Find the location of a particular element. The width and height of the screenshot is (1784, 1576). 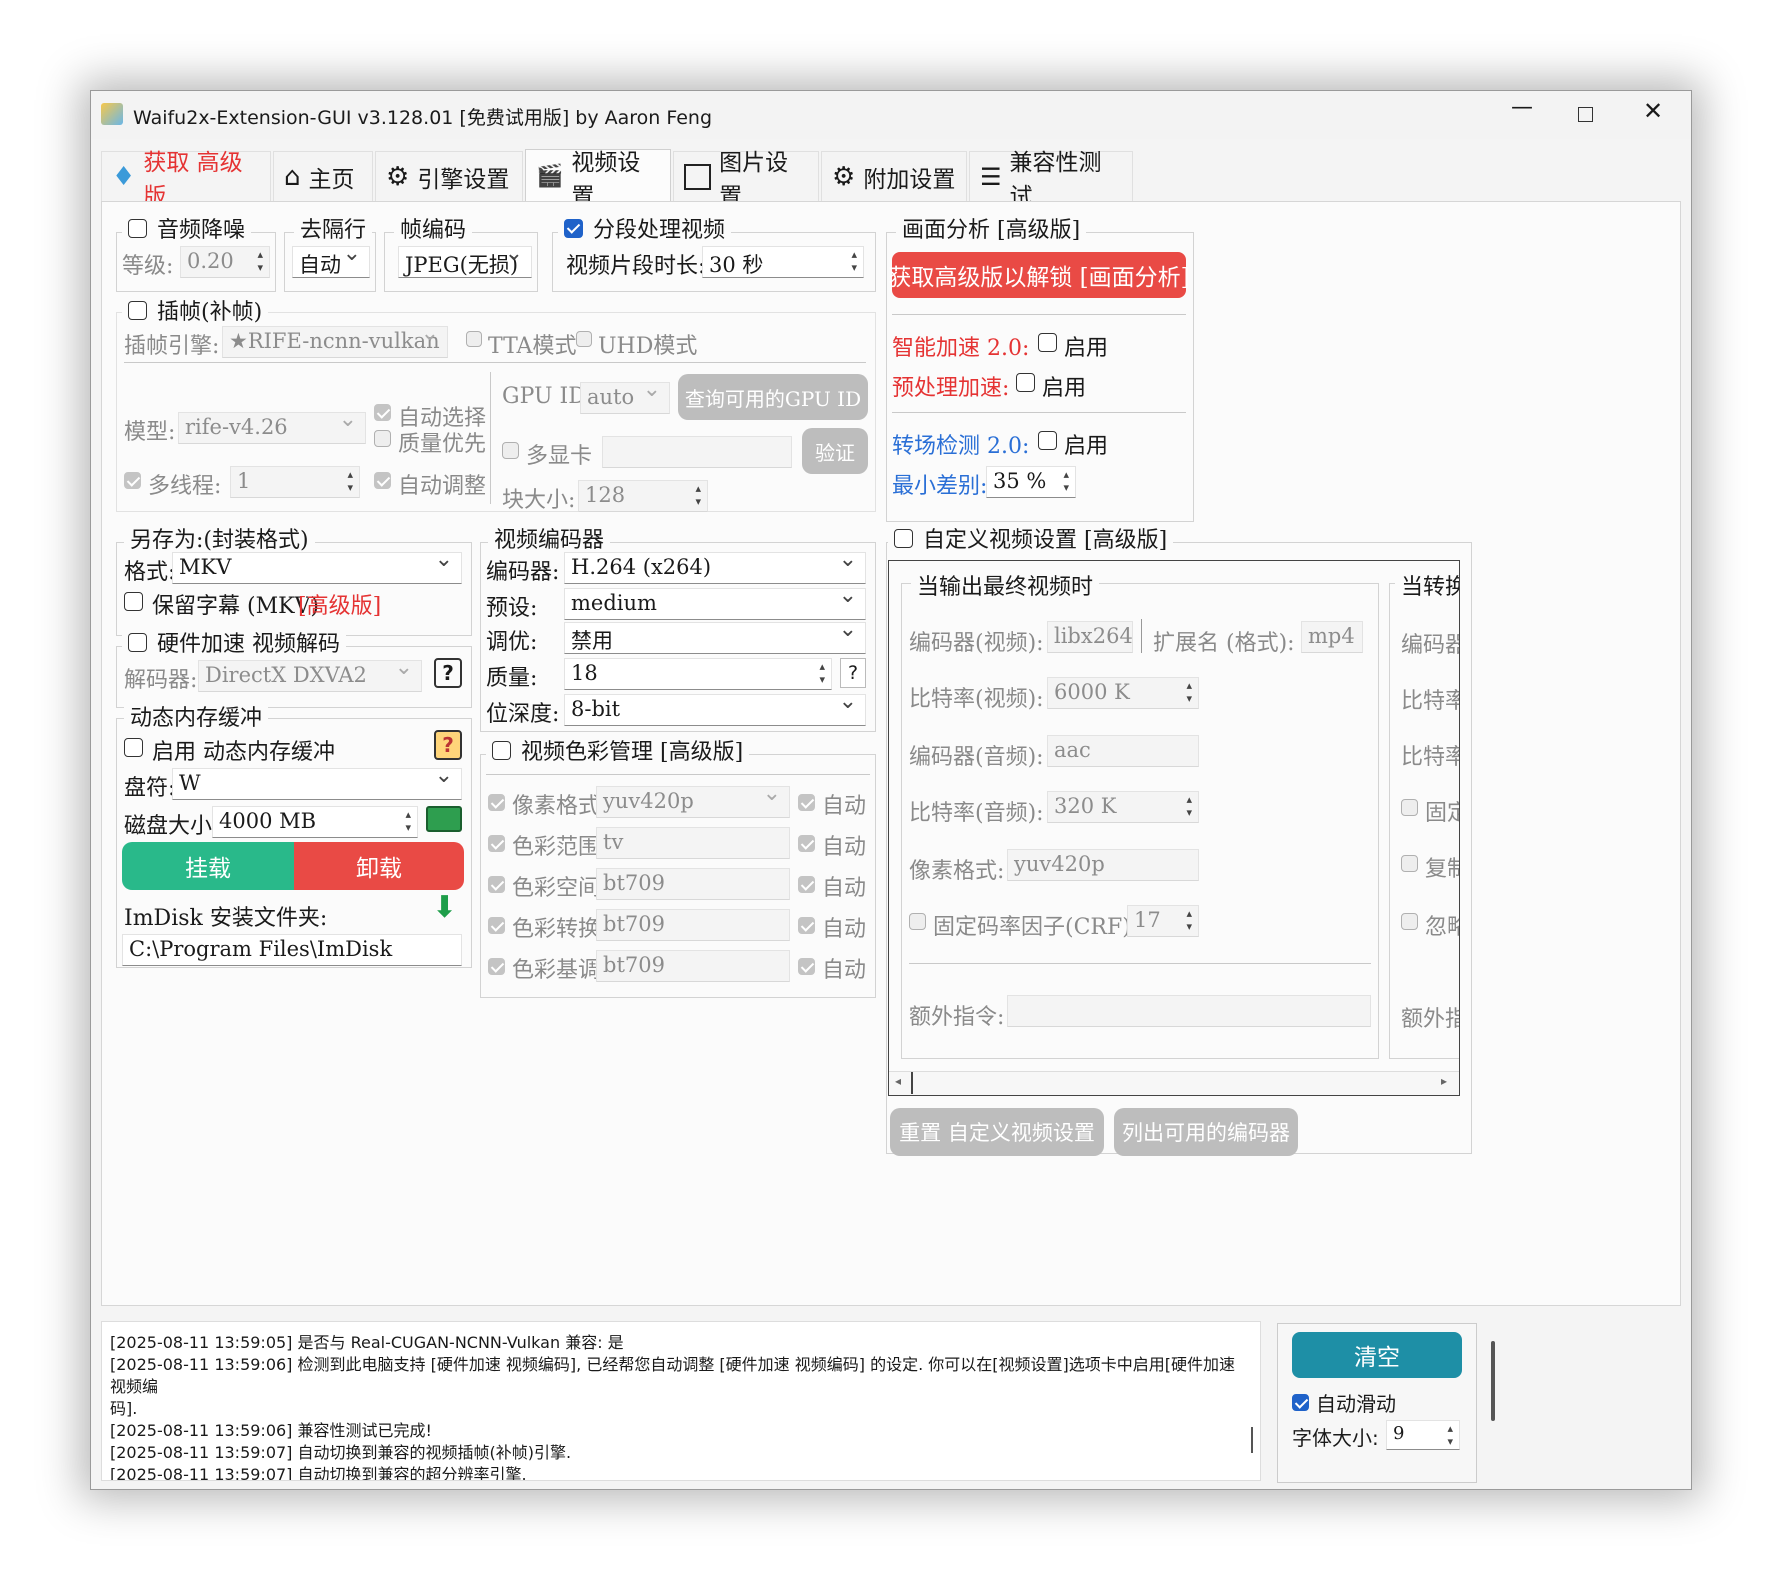

query-gpu-button: 查询可用的GPU ID is located at coordinates (773, 397).